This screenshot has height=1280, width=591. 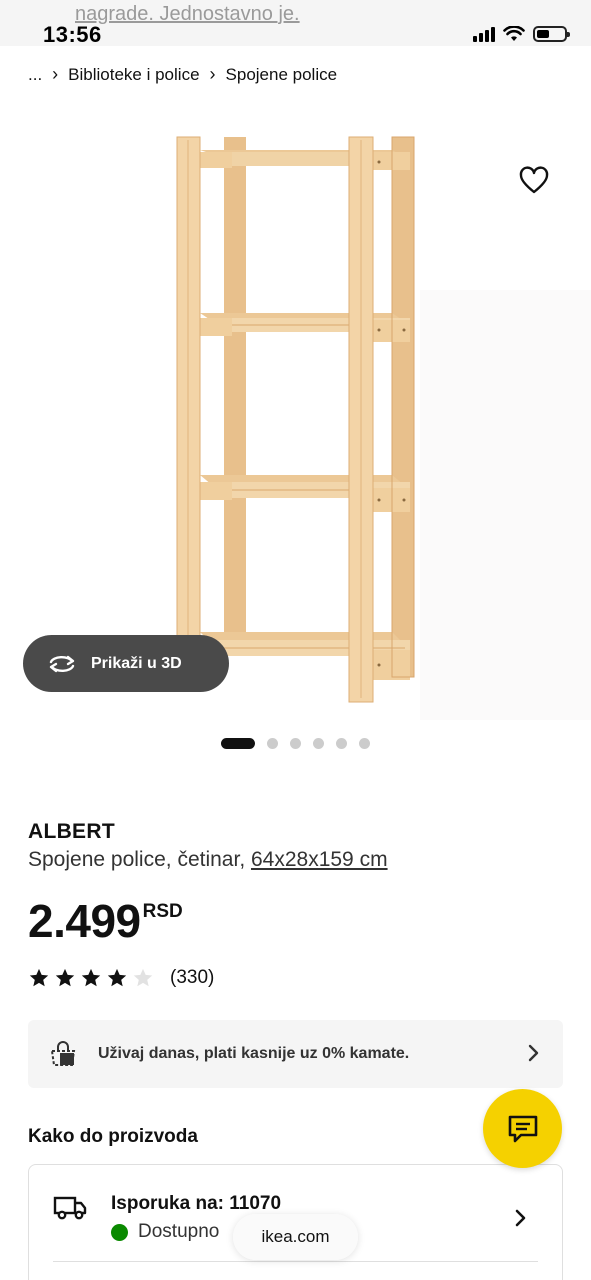 I want to click on product-description: Spojene police, četinar, 64x28x159 cm, so click(x=208, y=860).